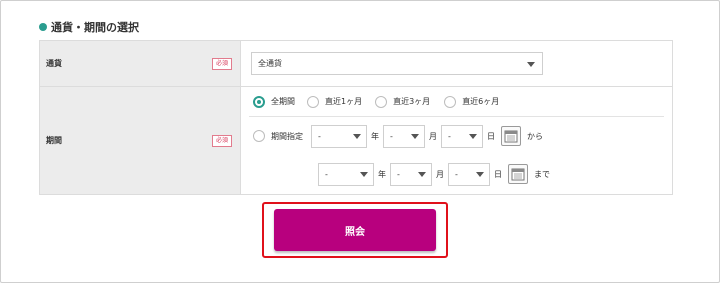 This screenshot has width=720, height=283. I want to click on to-year-select: -, so click(346, 174).